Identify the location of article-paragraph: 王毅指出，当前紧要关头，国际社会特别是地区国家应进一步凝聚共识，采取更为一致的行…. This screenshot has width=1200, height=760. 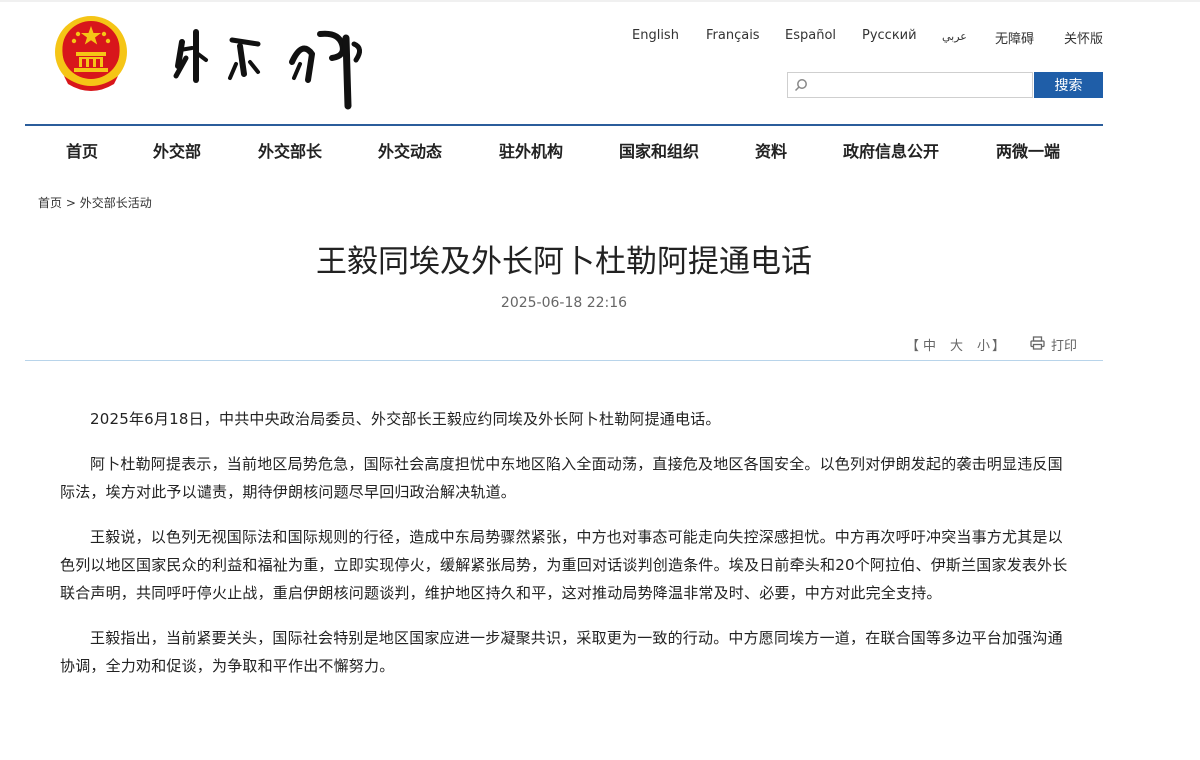
(561, 652).